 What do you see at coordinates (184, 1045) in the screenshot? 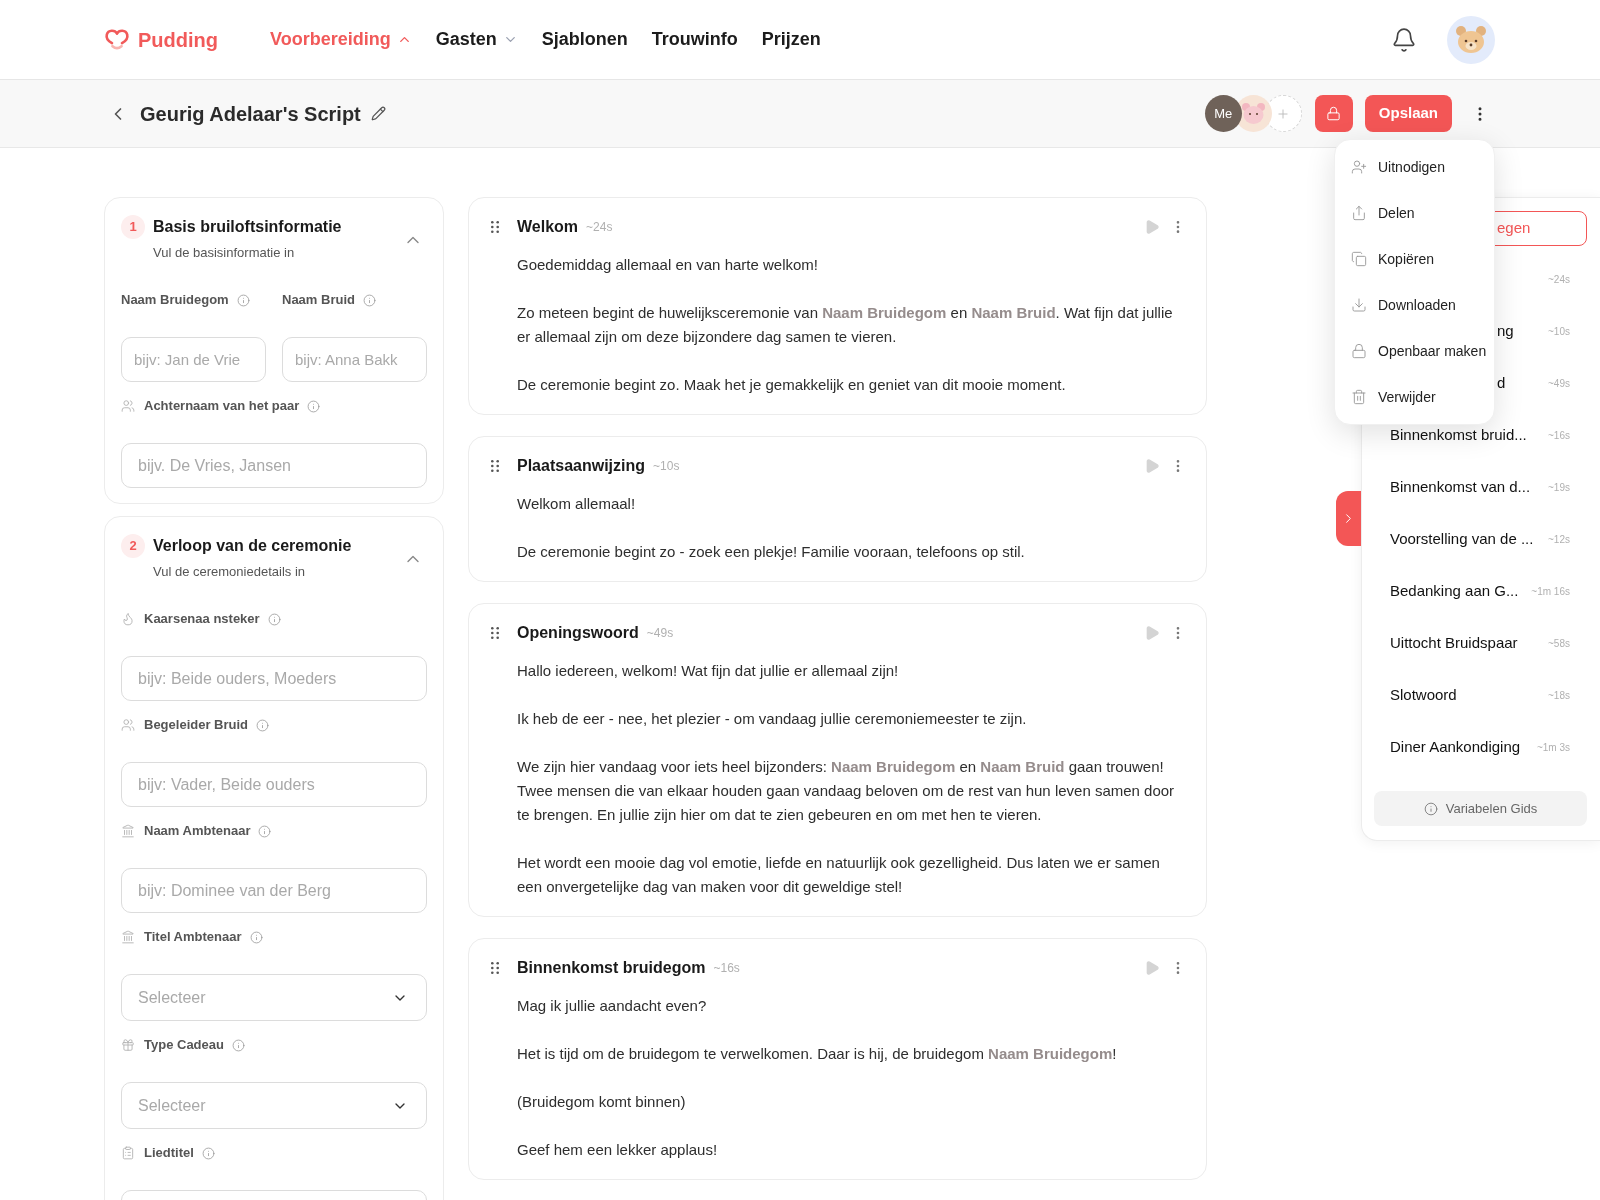
I see `field-label: Type Cadeau` at bounding box center [184, 1045].